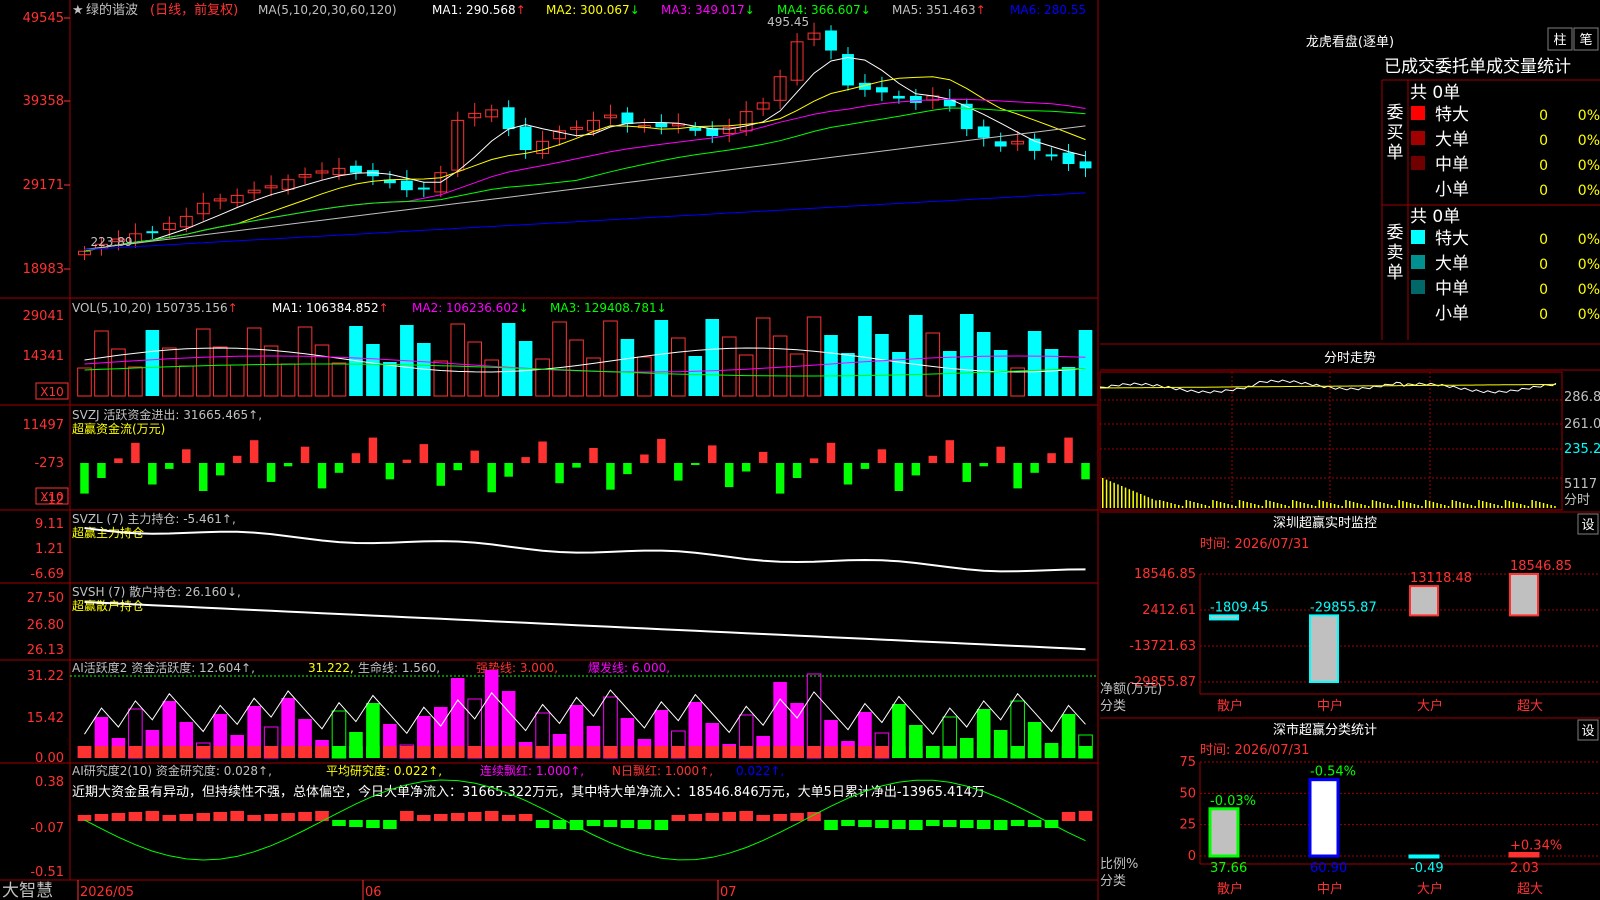 The image size is (1600, 900). What do you see at coordinates (1587, 731) in the screenshot?
I see `class-settings-btn: 设` at bounding box center [1587, 731].